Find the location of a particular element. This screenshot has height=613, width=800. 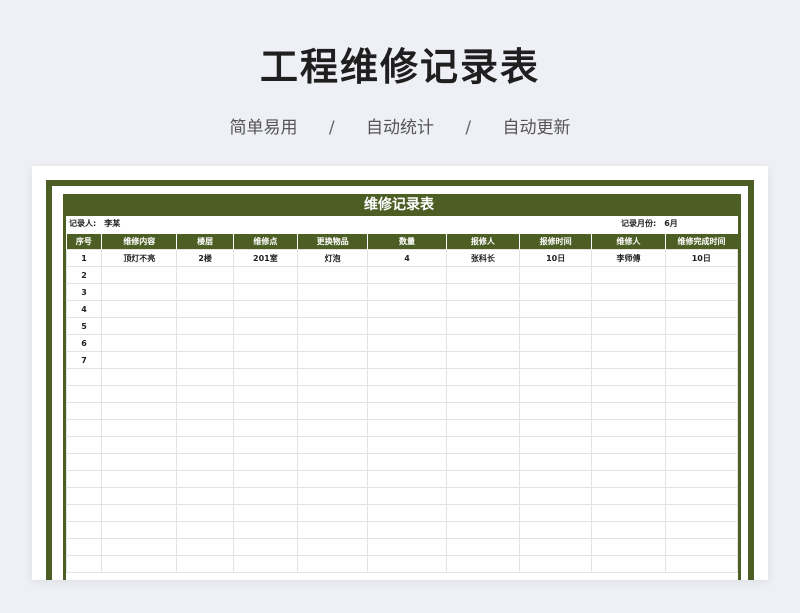

table-cell: 5 is located at coordinates (84, 326).